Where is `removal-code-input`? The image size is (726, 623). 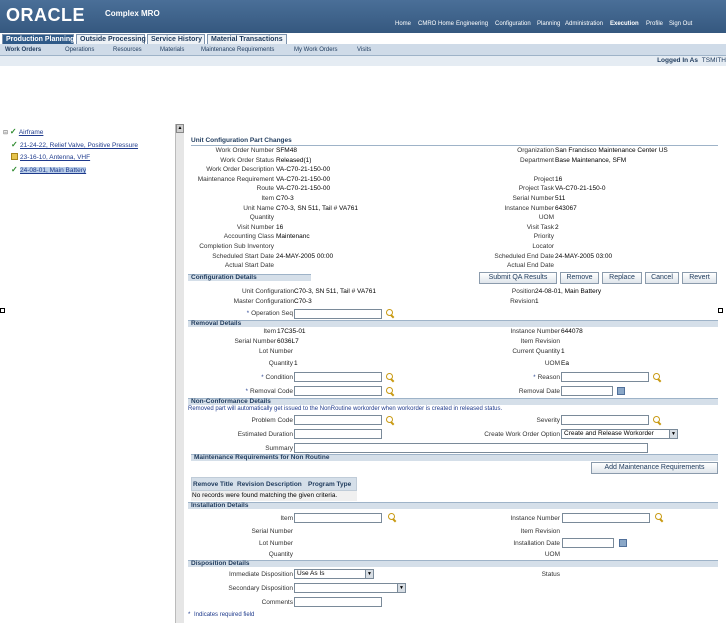 removal-code-input is located at coordinates (338, 391).